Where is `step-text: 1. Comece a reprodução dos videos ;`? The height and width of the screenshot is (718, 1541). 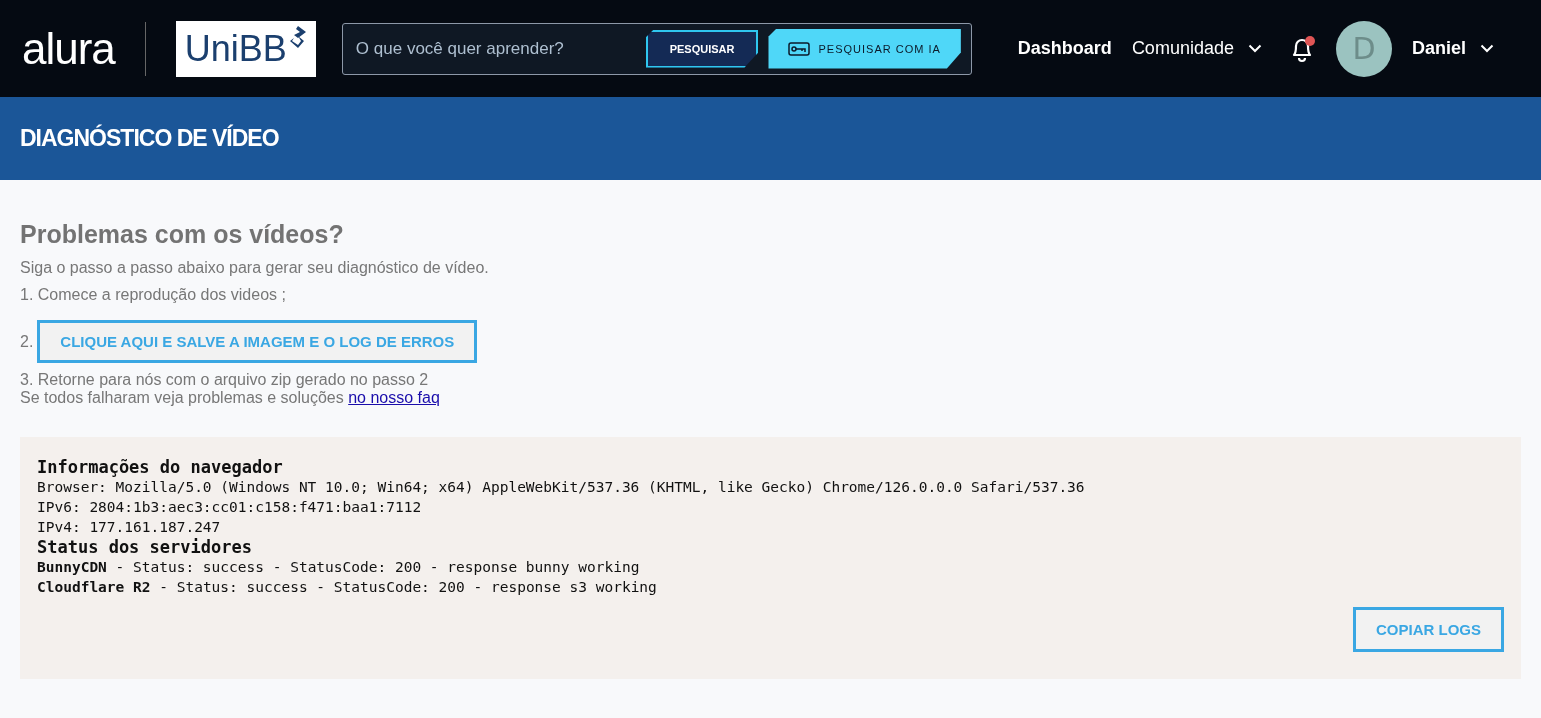 step-text: 1. Comece a reprodução dos videos ; is located at coordinates (153, 295).